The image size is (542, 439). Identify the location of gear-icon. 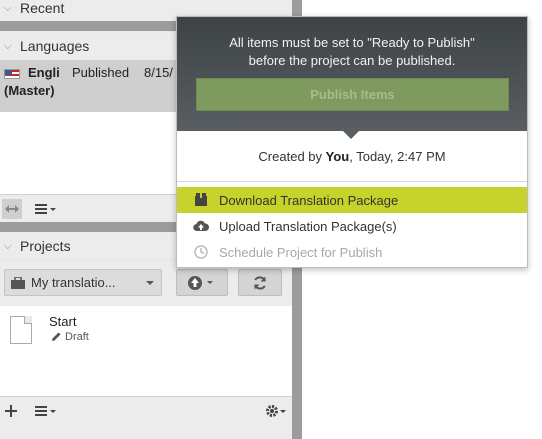
(276, 411).